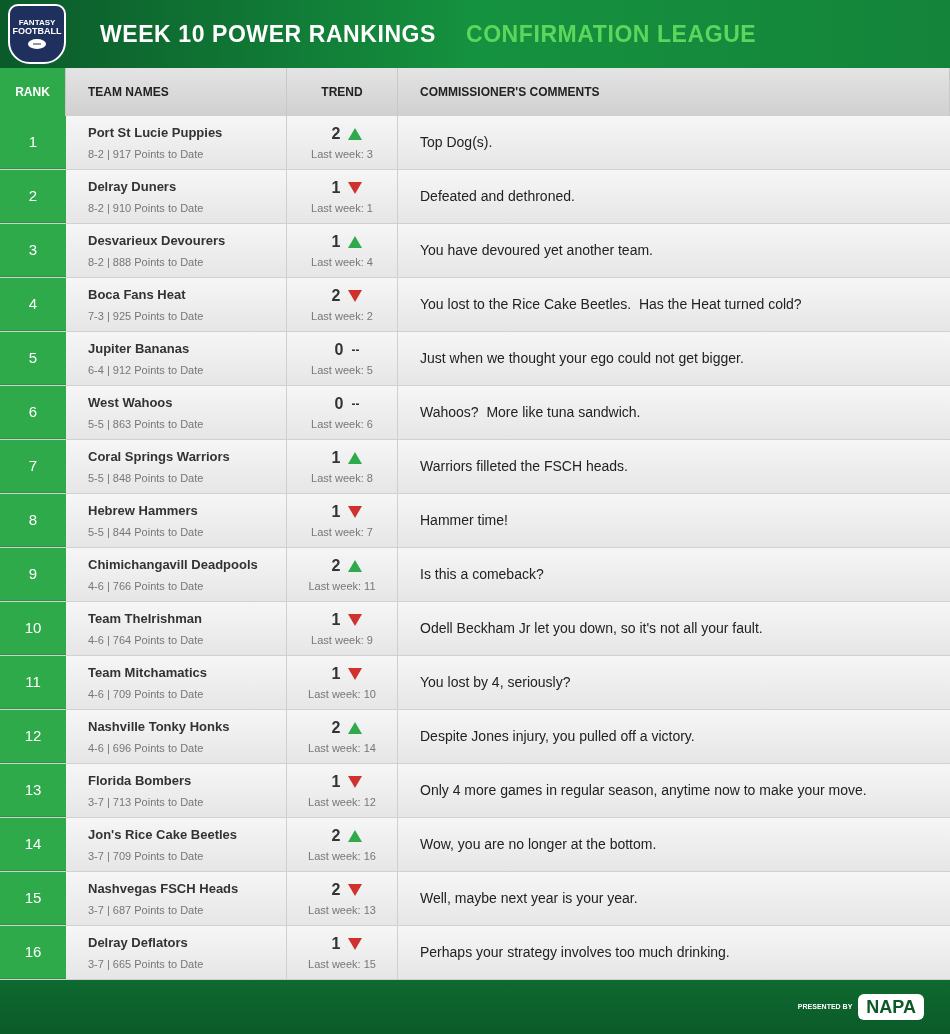  What do you see at coordinates (146, 694) in the screenshot?
I see `team-record: 4-6 | 709 Points to Date` at bounding box center [146, 694].